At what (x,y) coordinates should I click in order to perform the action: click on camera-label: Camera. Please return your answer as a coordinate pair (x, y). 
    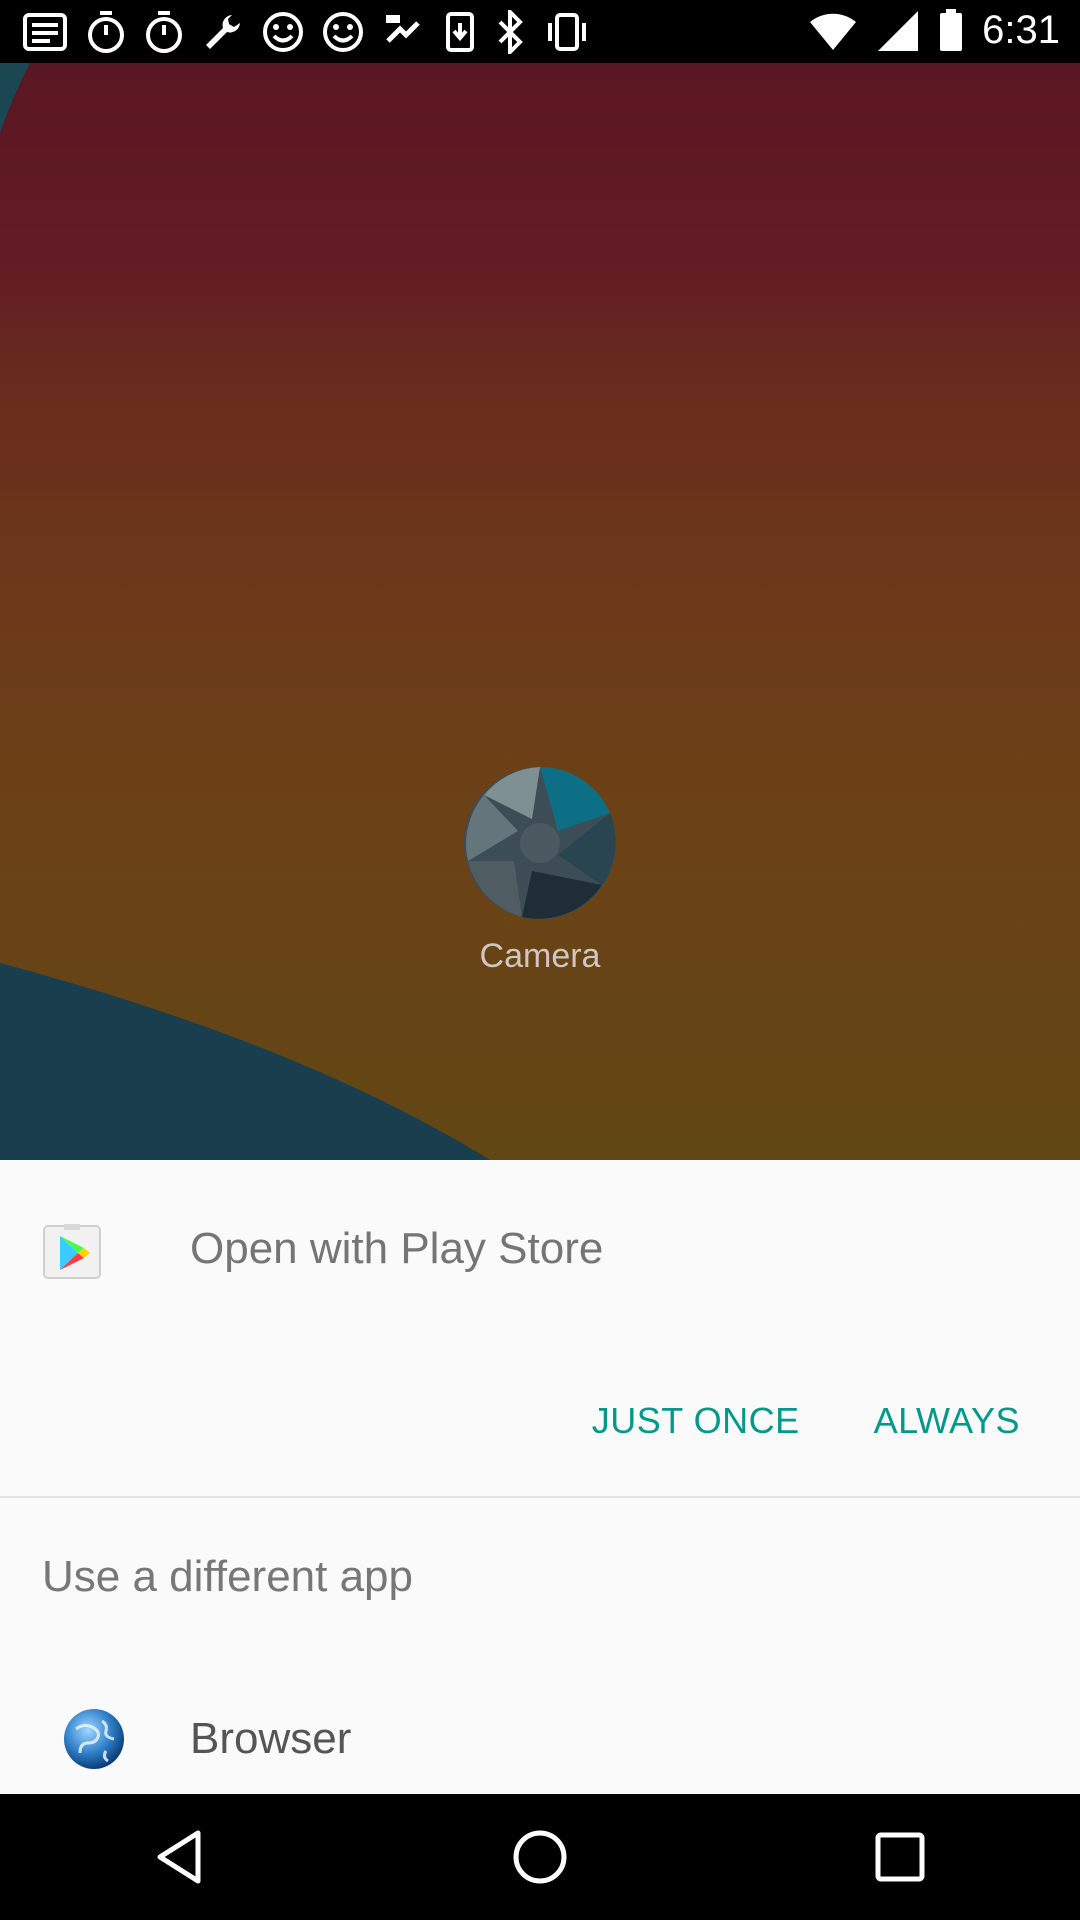
    Looking at the image, I should click on (540, 956).